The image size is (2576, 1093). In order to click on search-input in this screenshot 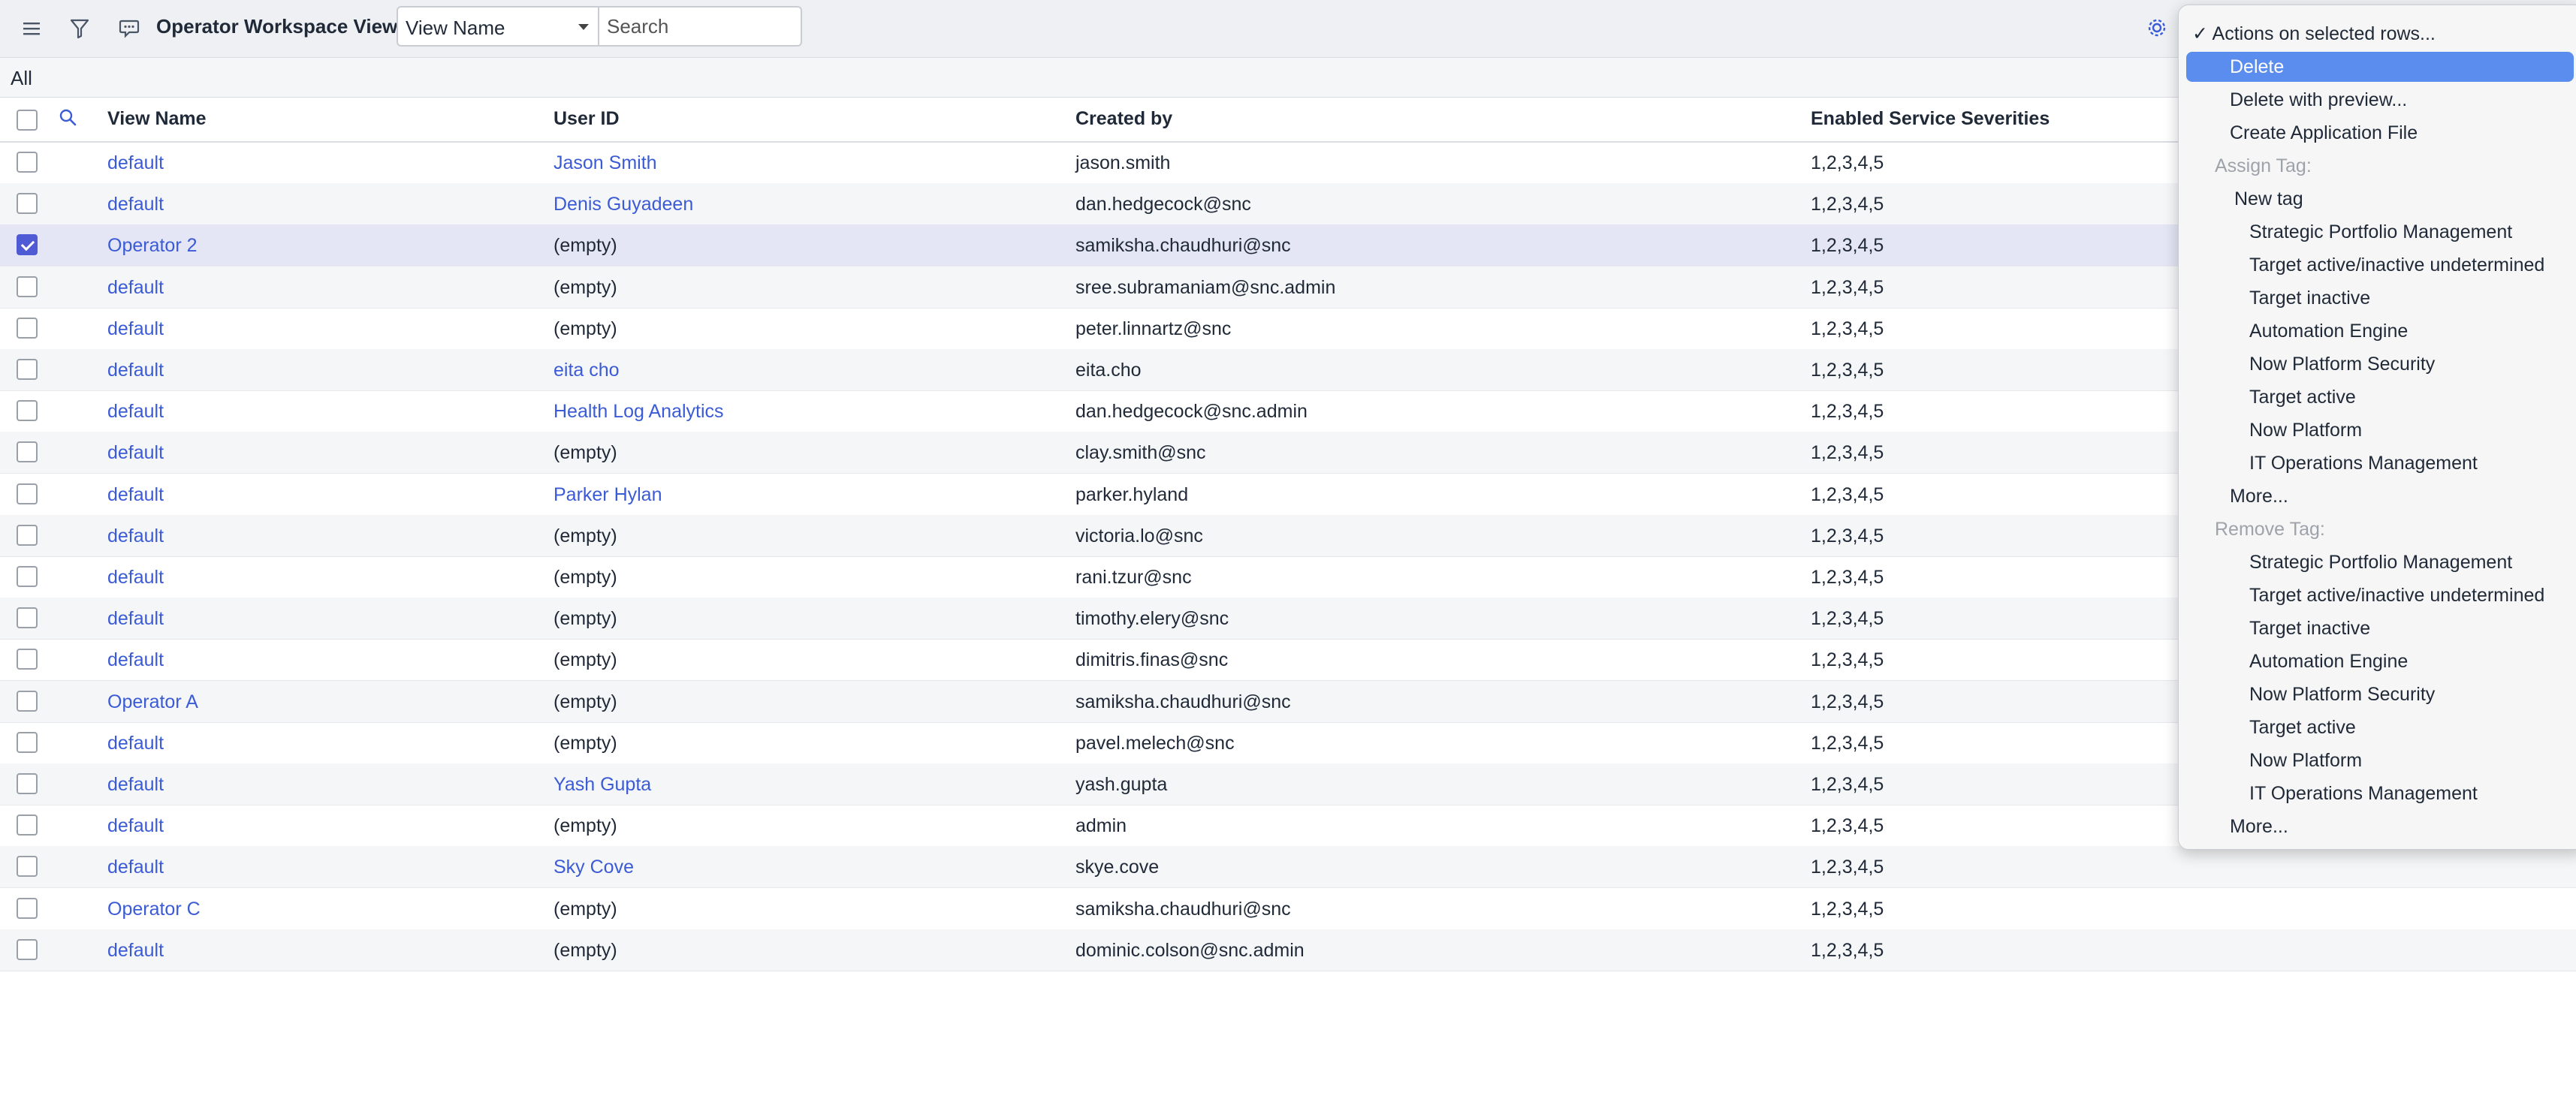, I will do `click(700, 27)`.